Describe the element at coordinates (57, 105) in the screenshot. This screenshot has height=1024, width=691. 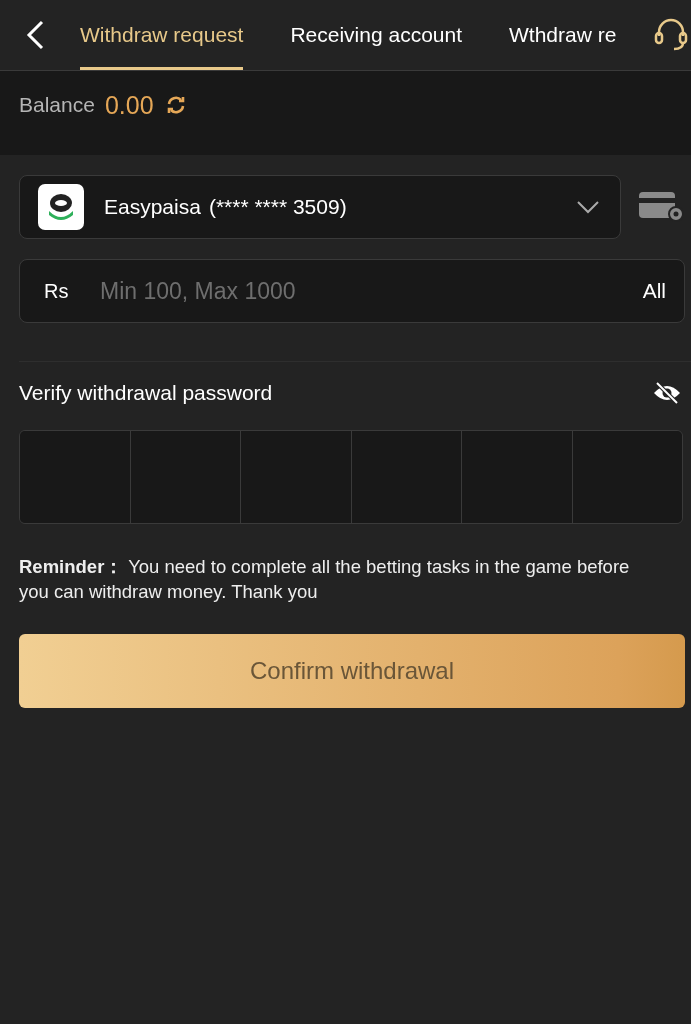
I see `balance-label: Balance` at that location.